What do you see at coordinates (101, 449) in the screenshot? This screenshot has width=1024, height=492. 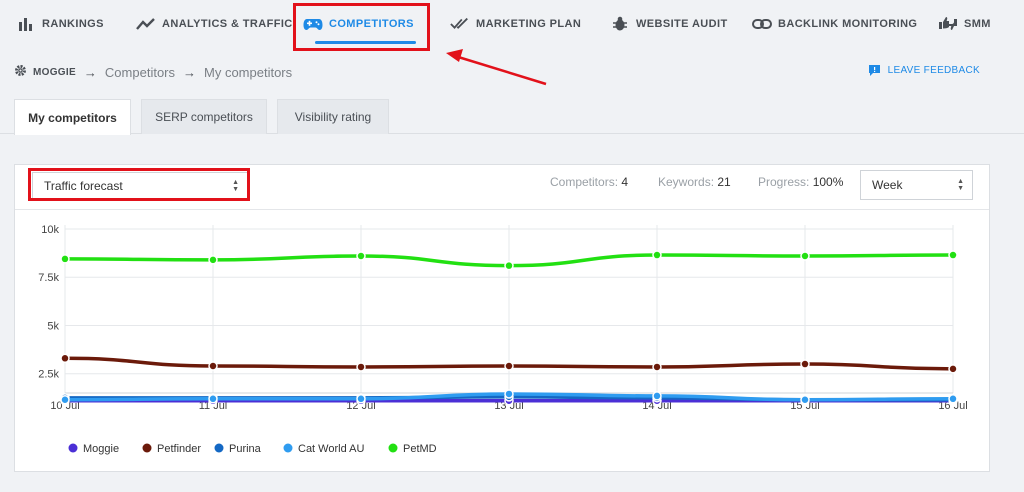 I see `legend-label: Moggie` at bounding box center [101, 449].